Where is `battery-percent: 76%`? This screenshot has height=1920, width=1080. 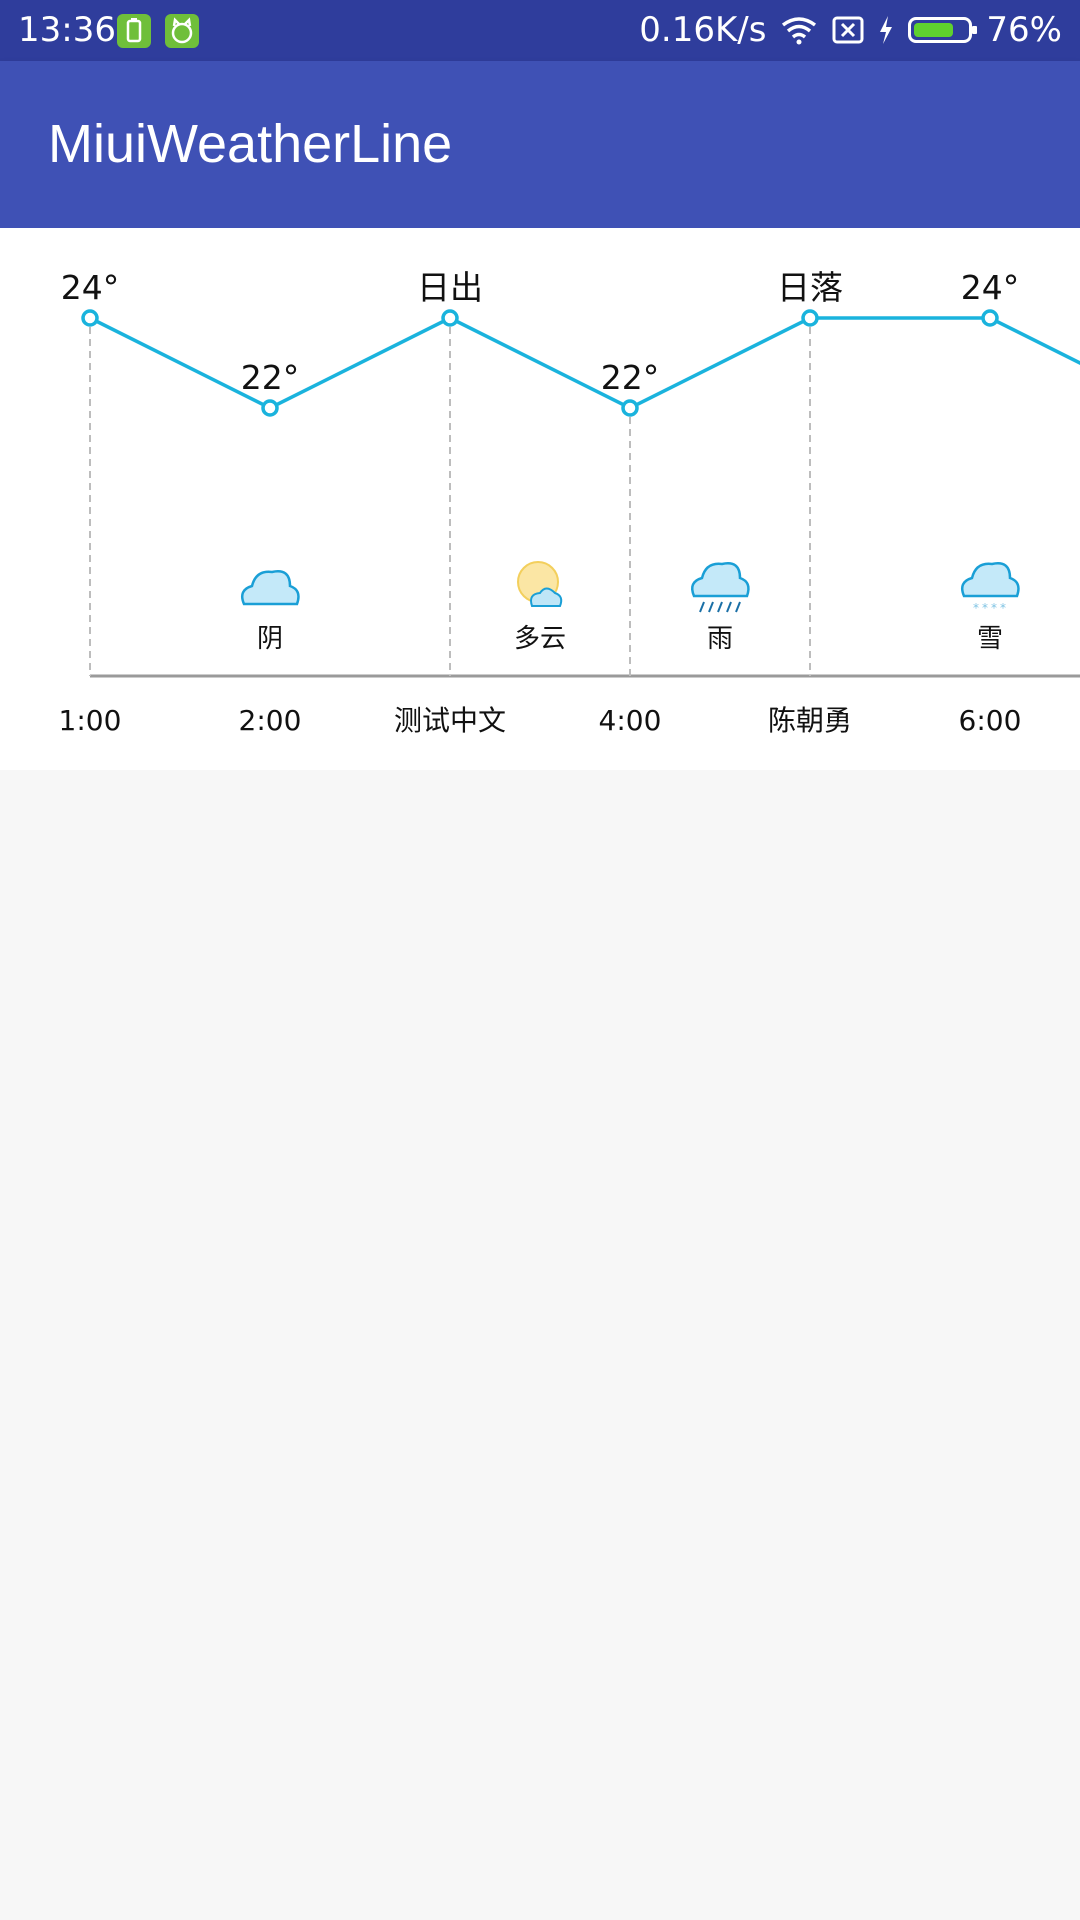
battery-percent: 76% is located at coordinates (1024, 30).